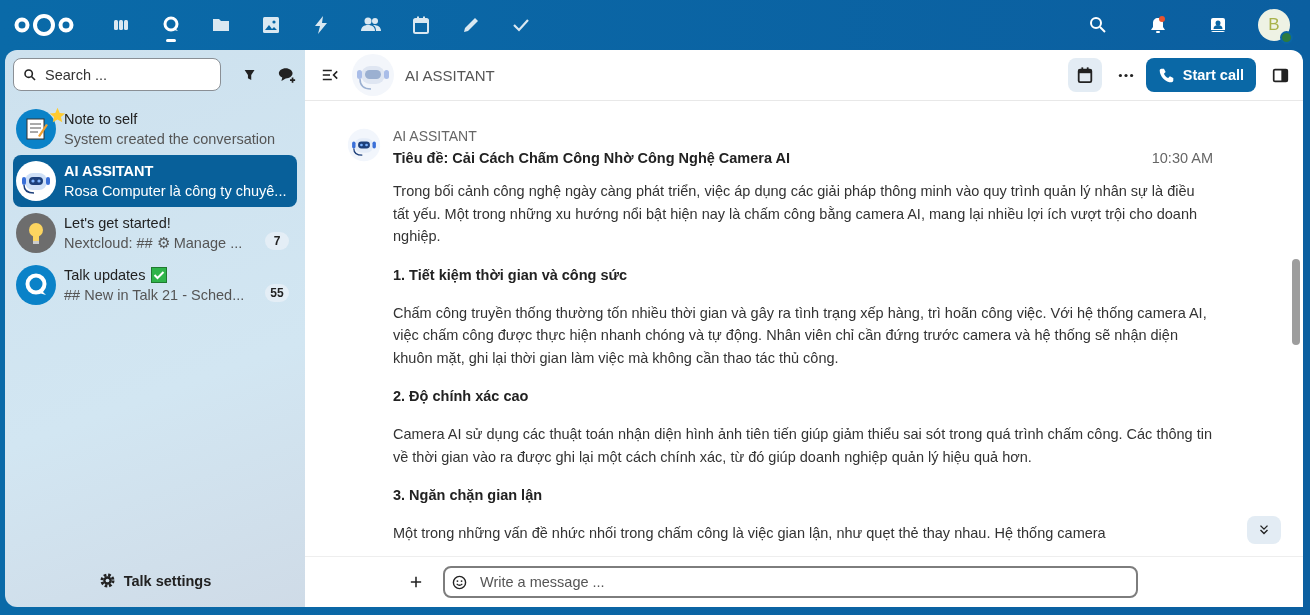  I want to click on talk-settings-button: Talk settings, so click(155, 580).